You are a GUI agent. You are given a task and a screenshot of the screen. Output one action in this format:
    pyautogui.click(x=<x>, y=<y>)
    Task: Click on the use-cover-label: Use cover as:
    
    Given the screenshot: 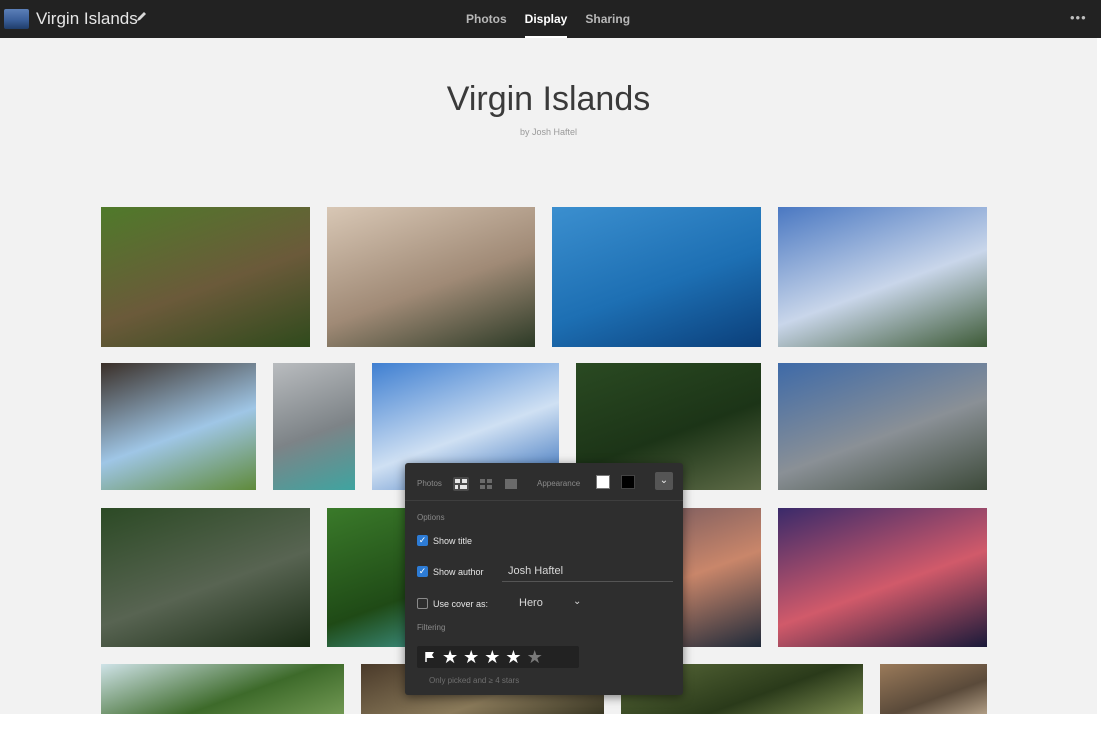 What is the action you would take?
    pyautogui.click(x=461, y=604)
    